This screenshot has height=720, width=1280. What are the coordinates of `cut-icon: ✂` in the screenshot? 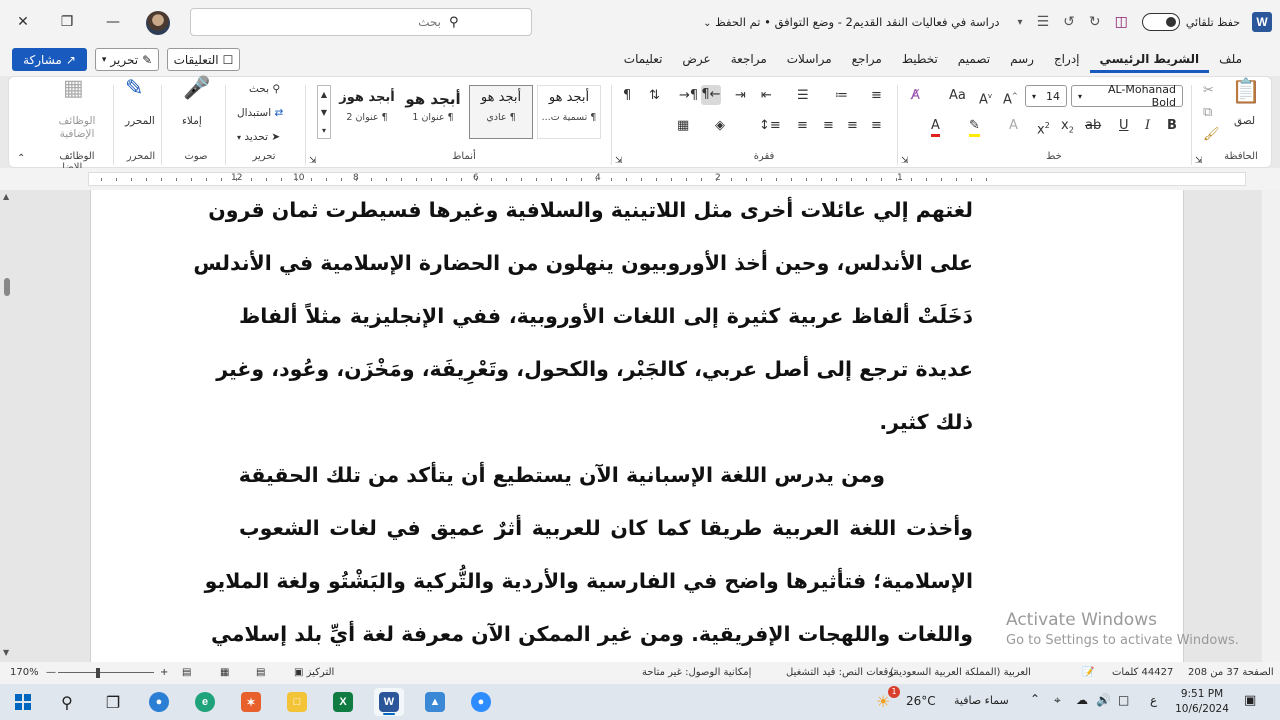 It's located at (1208, 91).